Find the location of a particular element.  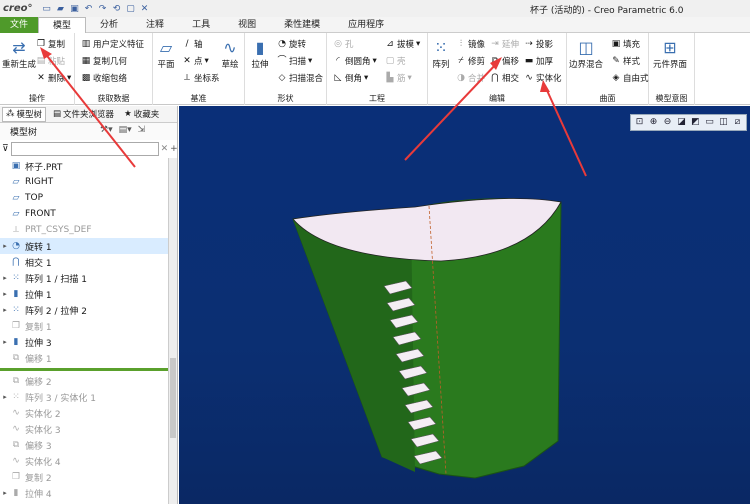

freeform-button: ◈ 自由式 is located at coordinates (630, 78).